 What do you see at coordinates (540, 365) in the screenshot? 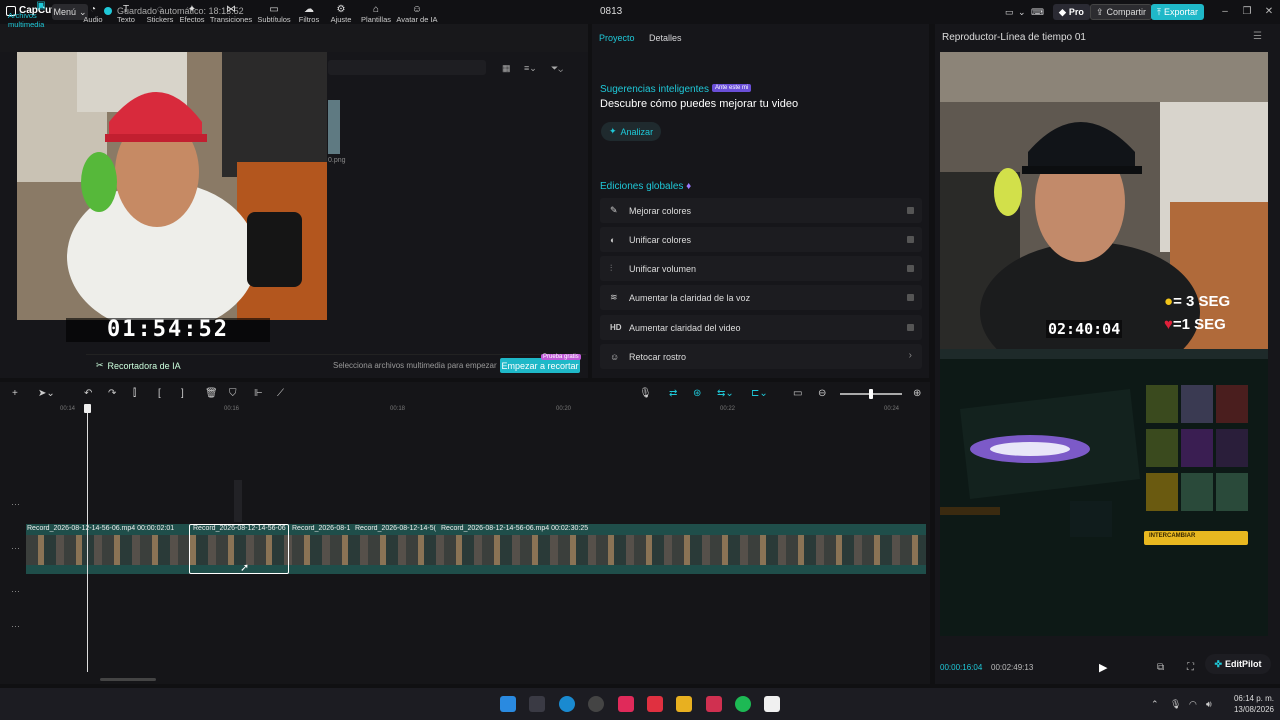
I see `start-cutting-button: Empezar a recortar` at bounding box center [540, 365].